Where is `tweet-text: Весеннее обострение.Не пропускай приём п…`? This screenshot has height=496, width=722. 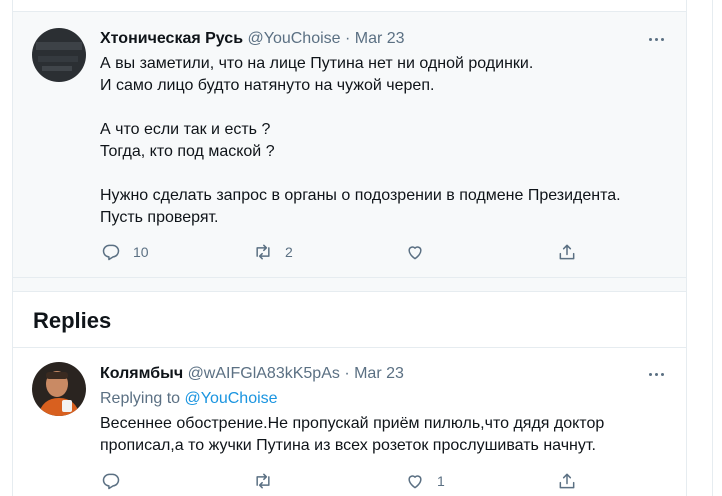 tweet-text: Весеннее обострение.Не пропускай приём п… is located at coordinates (352, 434).